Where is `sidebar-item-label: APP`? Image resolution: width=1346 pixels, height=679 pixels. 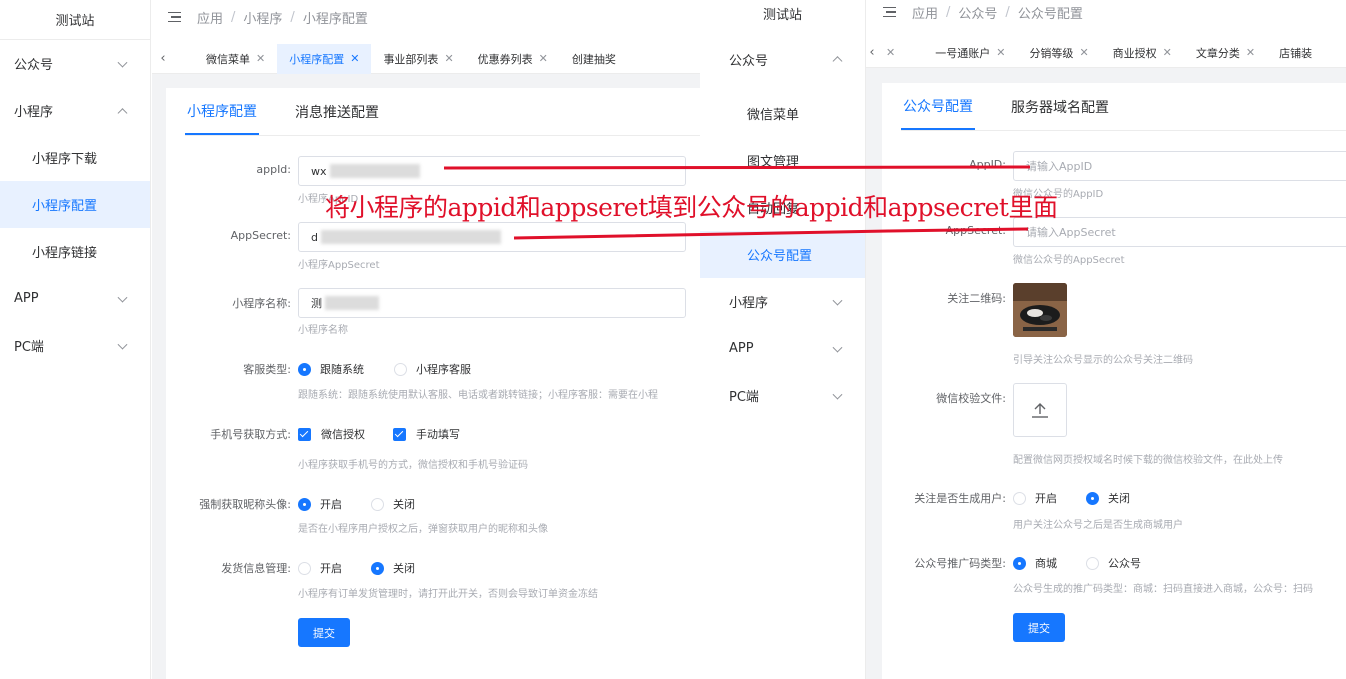
sidebar-item-label: APP is located at coordinates (741, 348).